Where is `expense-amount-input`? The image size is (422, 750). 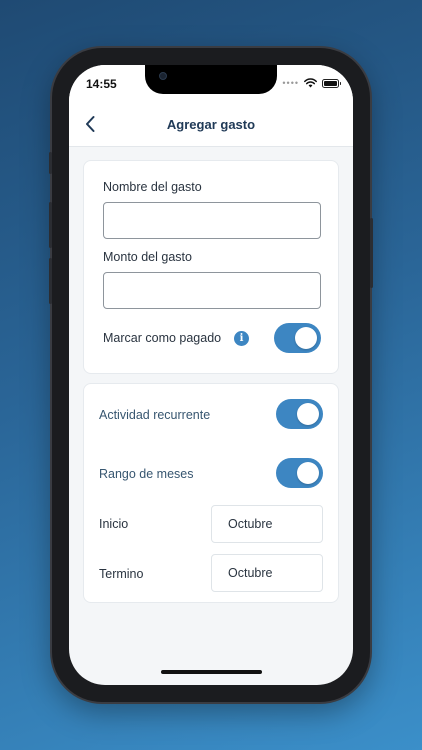
expense-amount-input is located at coordinates (212, 290).